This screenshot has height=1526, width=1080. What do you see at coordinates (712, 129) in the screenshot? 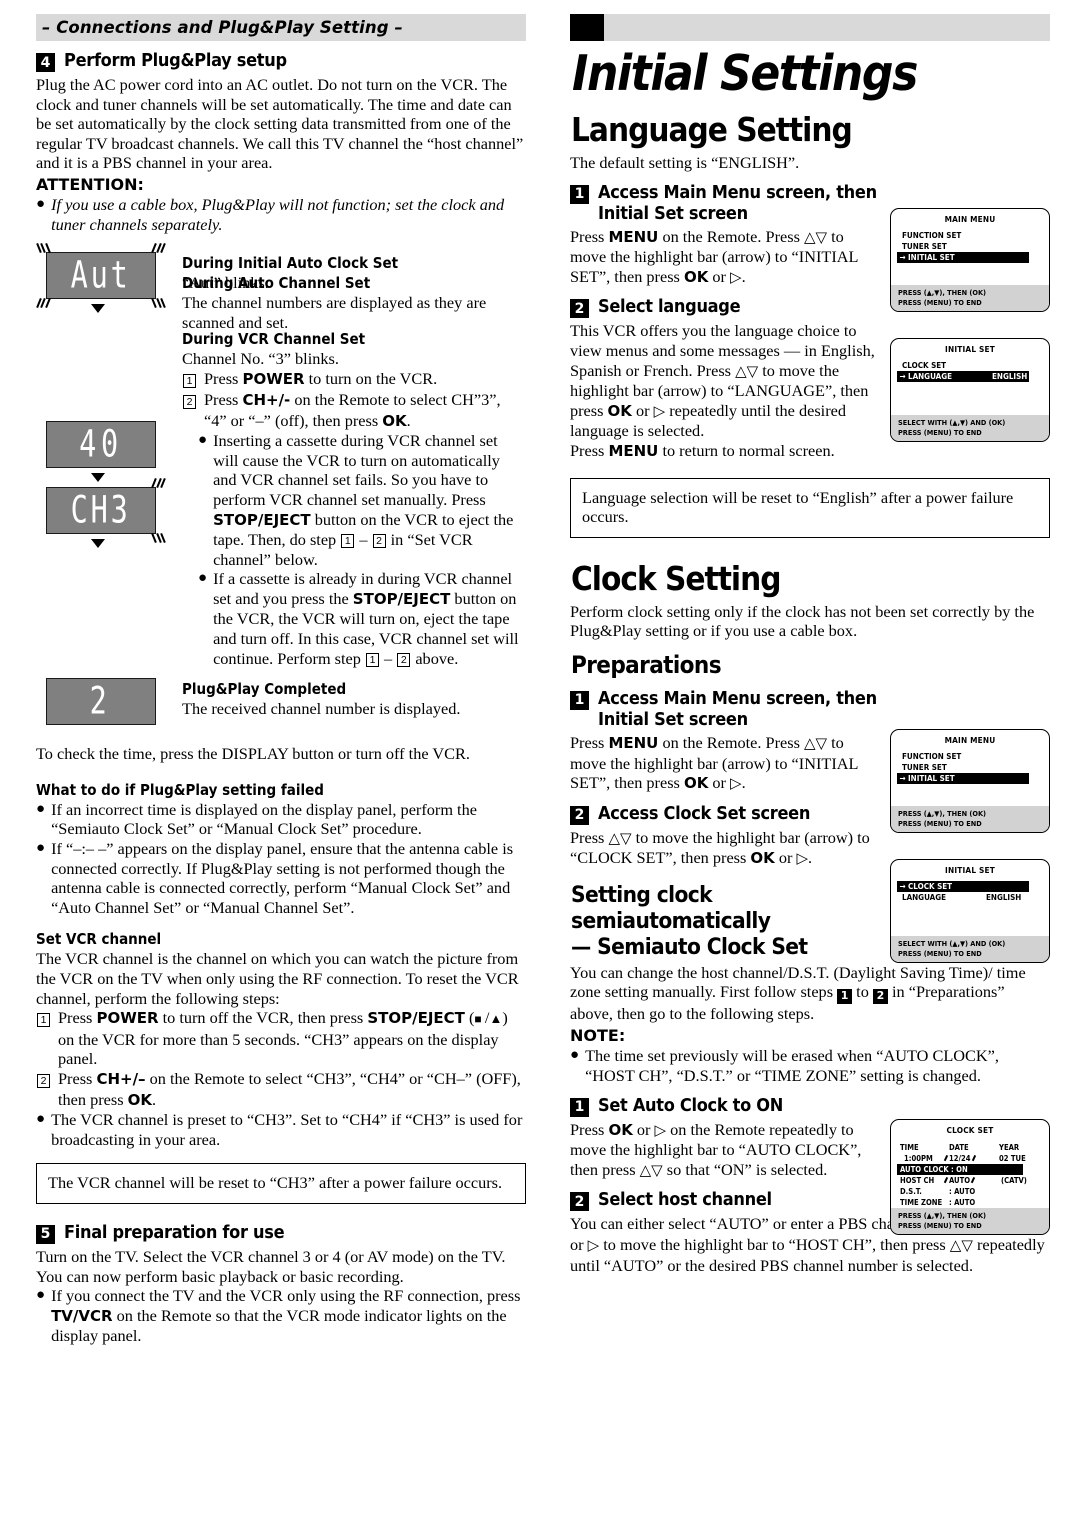
I see `language-setting-title: Language Setting` at bounding box center [712, 129].